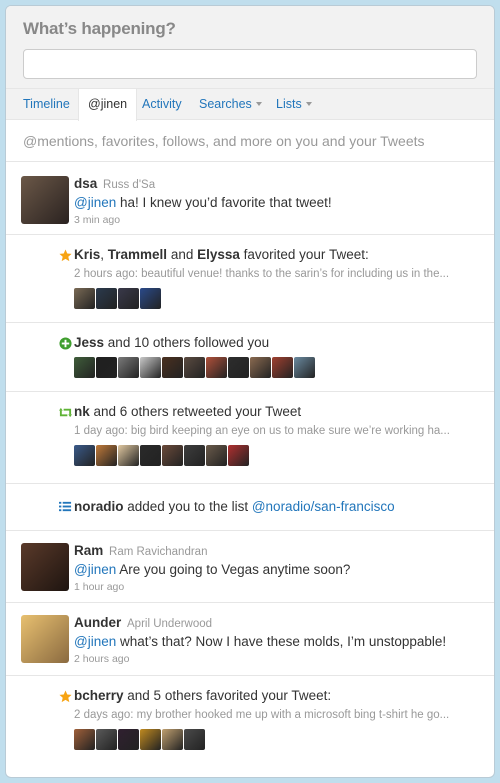 This screenshot has height=783, width=500. Describe the element at coordinates (65, 506) in the screenshot. I see `list-icon` at that location.